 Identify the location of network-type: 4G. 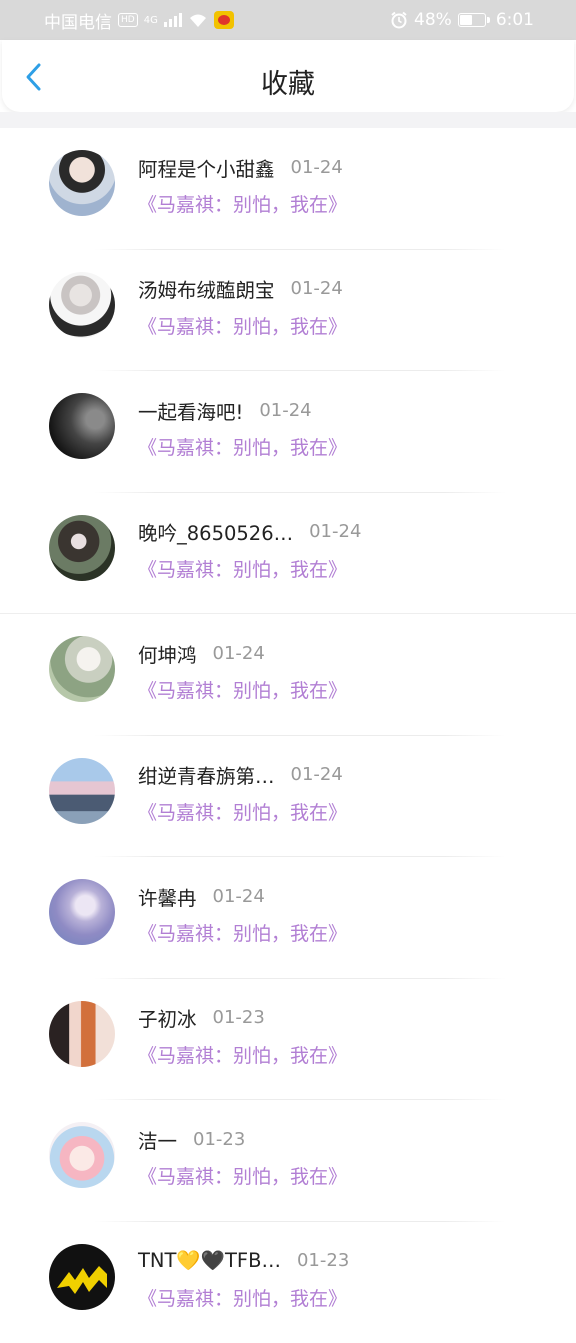
(151, 20).